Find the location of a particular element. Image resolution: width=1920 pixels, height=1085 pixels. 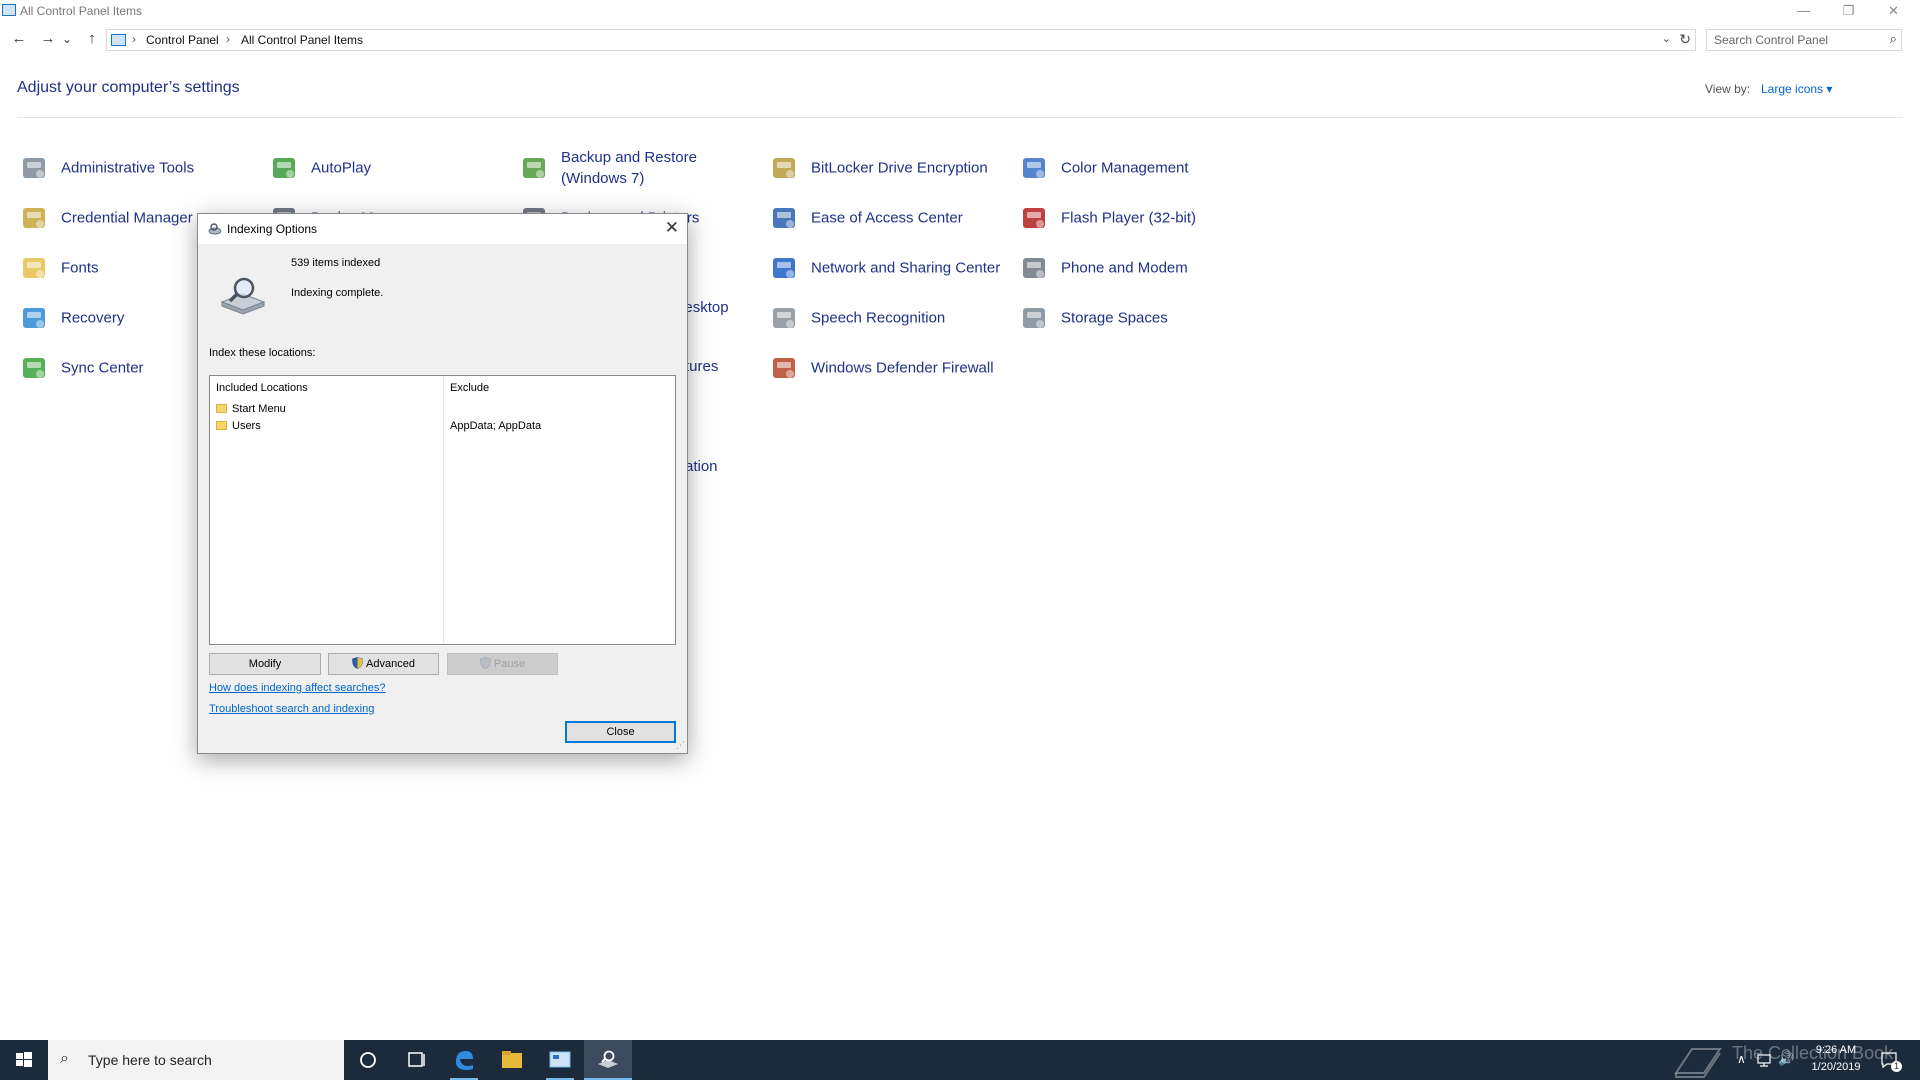

view-by-label: View by: is located at coordinates (1728, 89).